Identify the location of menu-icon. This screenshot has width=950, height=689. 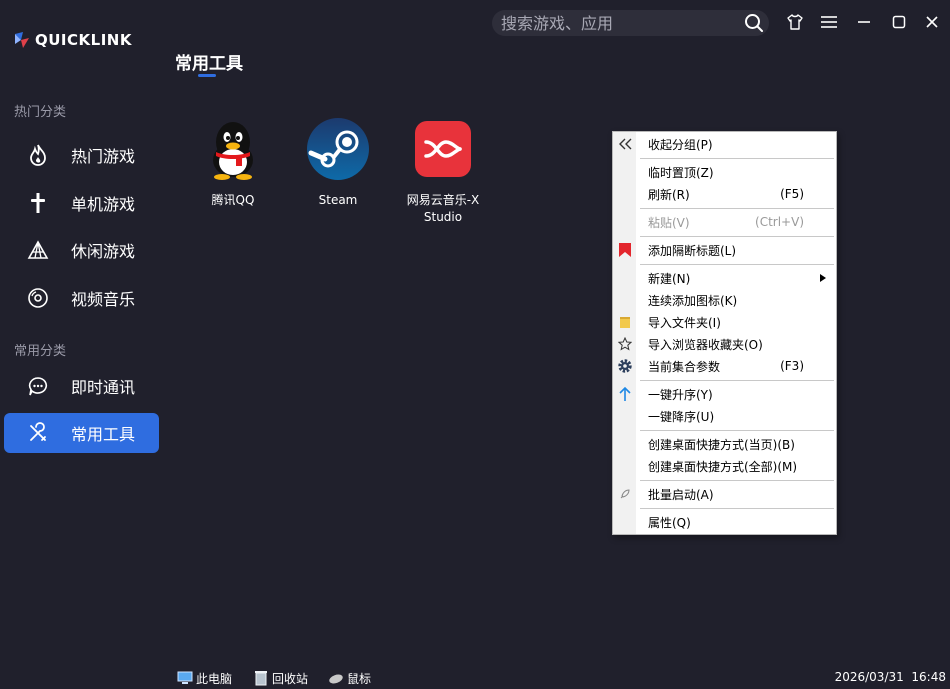
(829, 22).